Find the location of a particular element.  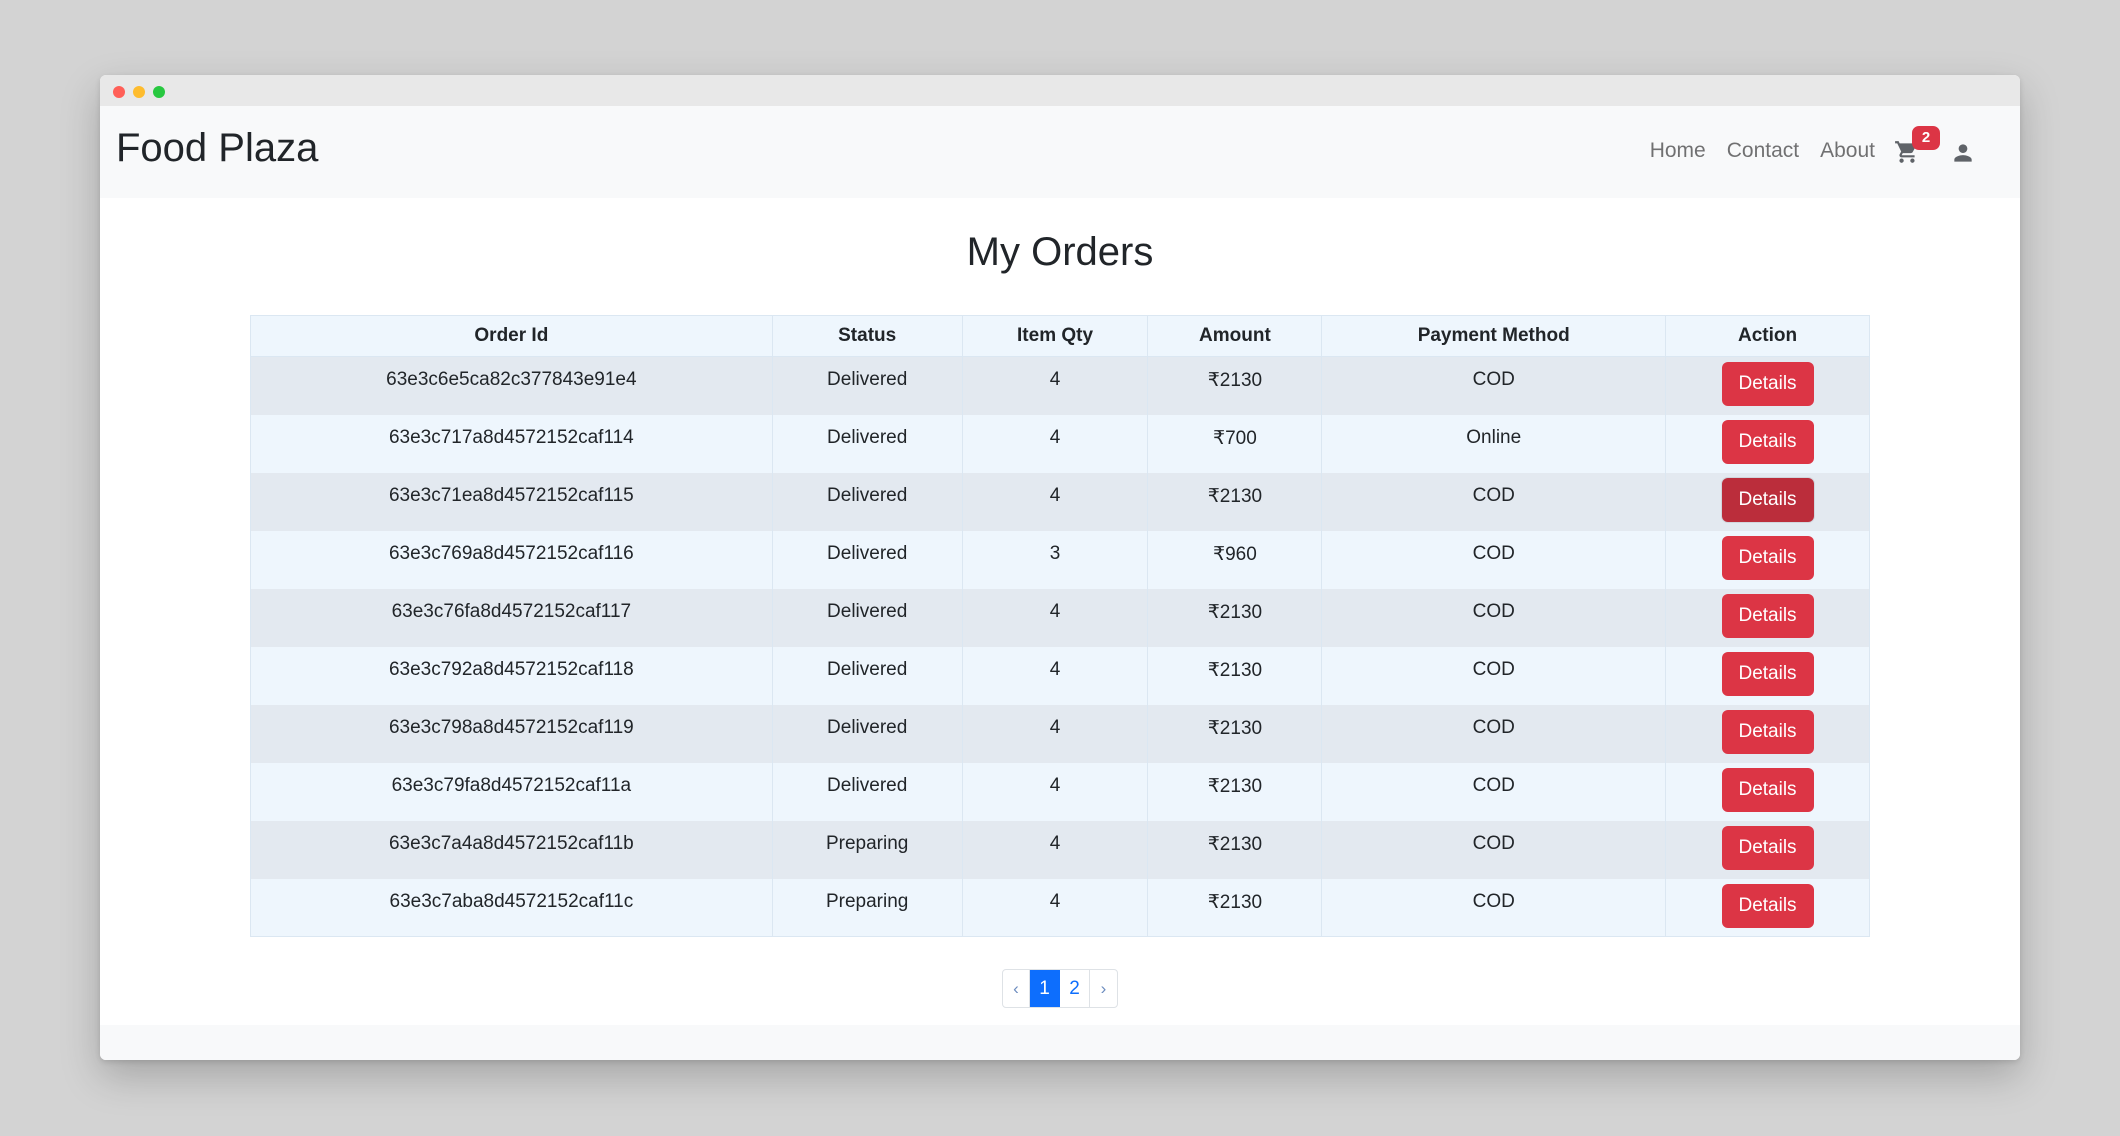

order-id-cell: 63e3c792a8d4572152caf118 is located at coordinates (511, 675).